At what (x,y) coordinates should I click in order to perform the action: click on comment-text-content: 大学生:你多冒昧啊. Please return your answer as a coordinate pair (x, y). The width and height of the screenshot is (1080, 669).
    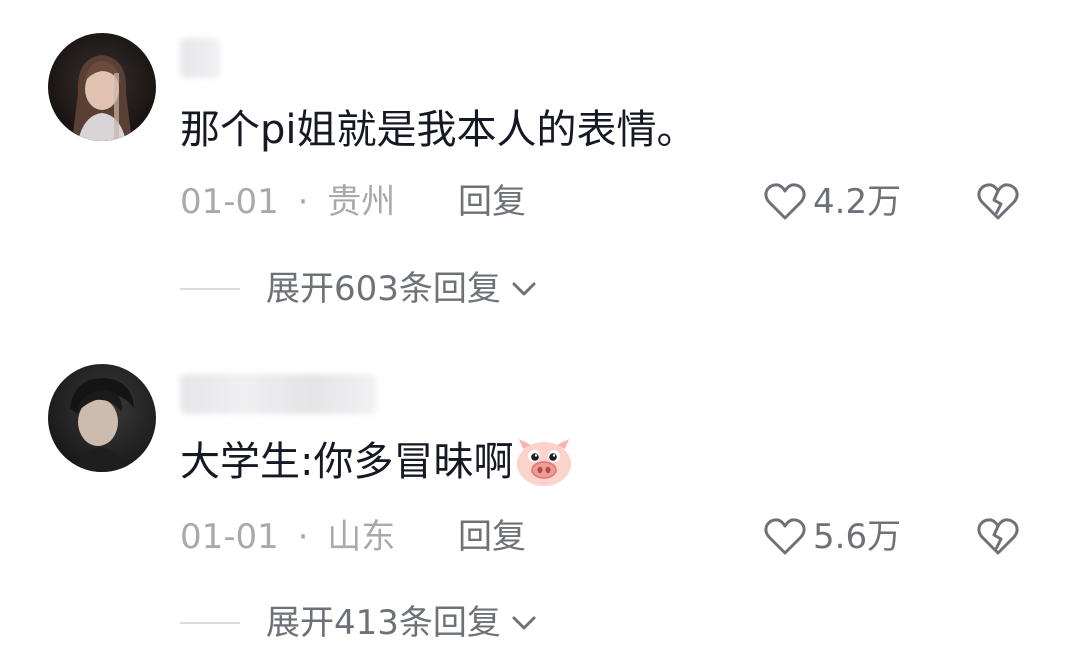
    Looking at the image, I should click on (347, 462).